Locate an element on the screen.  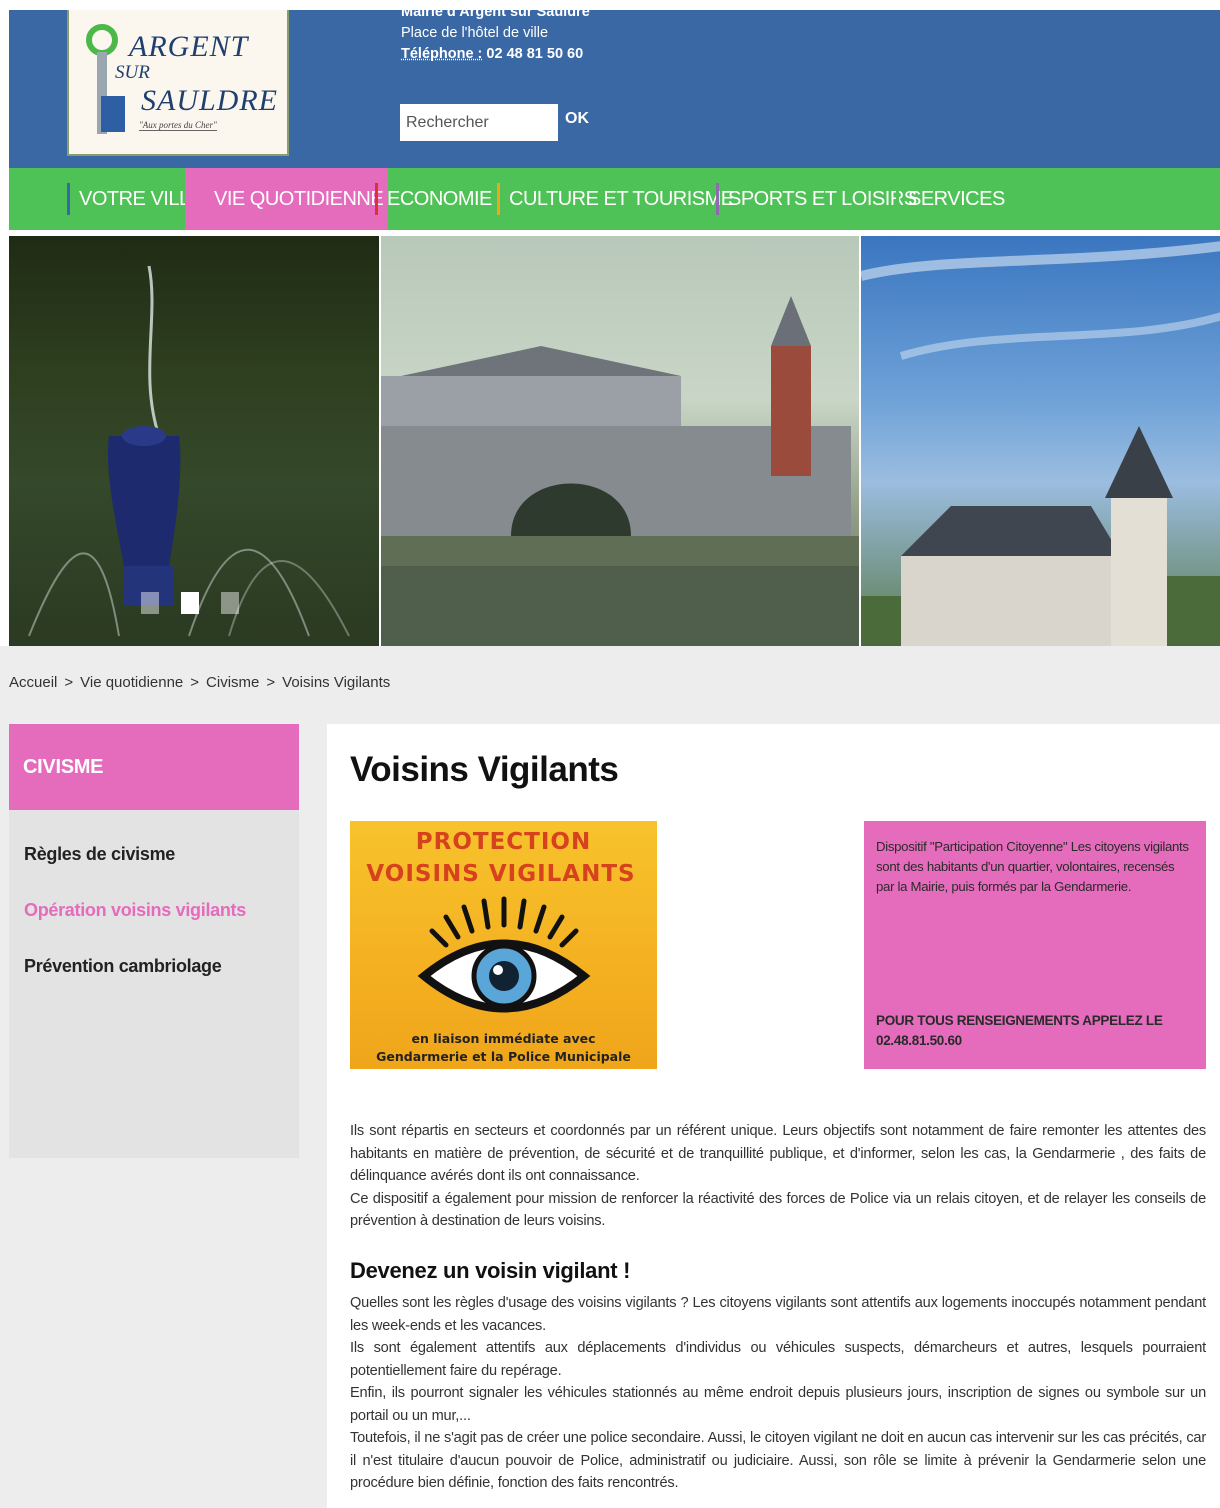
sidebar-title: CIVISME is located at coordinates (154, 767).